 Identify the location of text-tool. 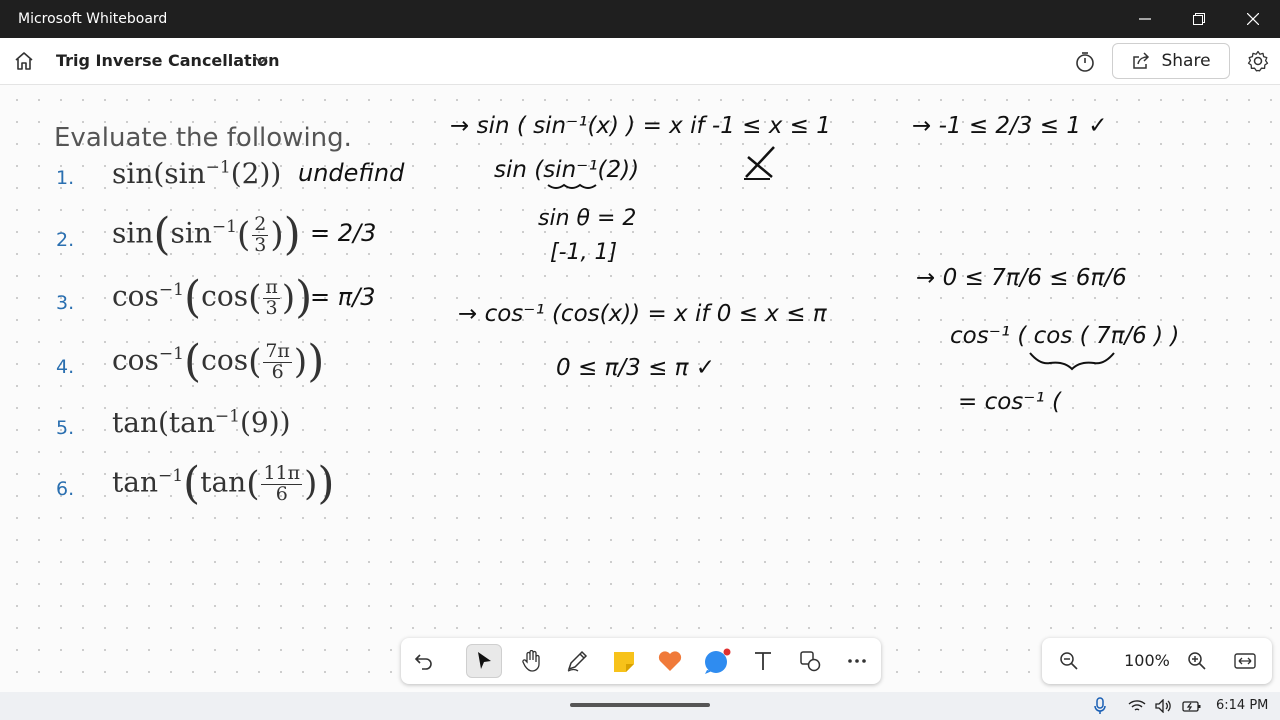
(763, 661).